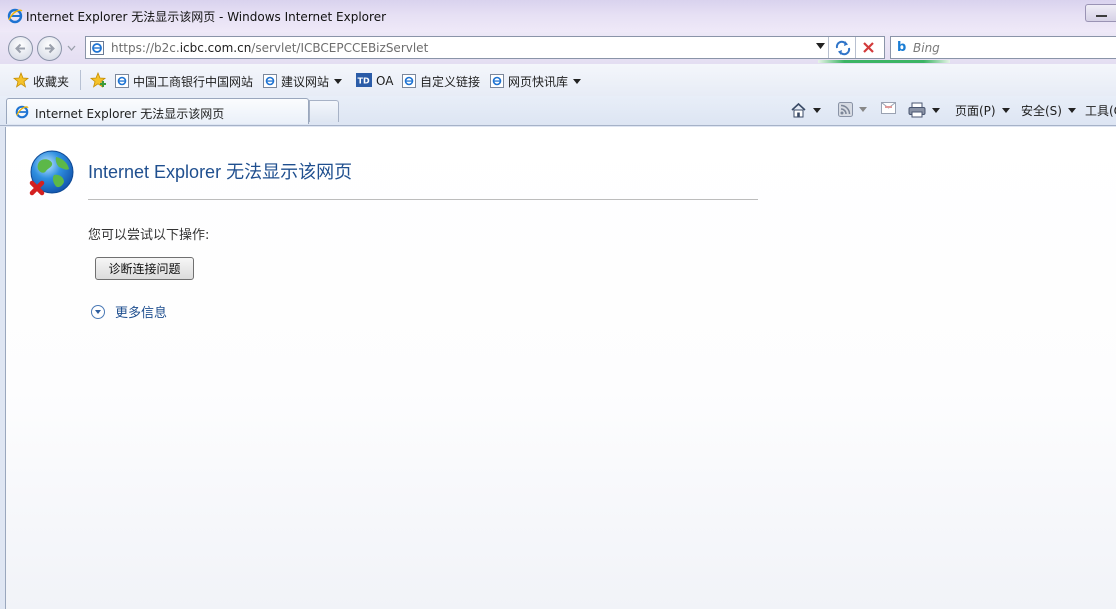 Image resolution: width=1116 pixels, height=609 pixels. I want to click on recent-pages-chevron-down-icon, so click(71, 48).